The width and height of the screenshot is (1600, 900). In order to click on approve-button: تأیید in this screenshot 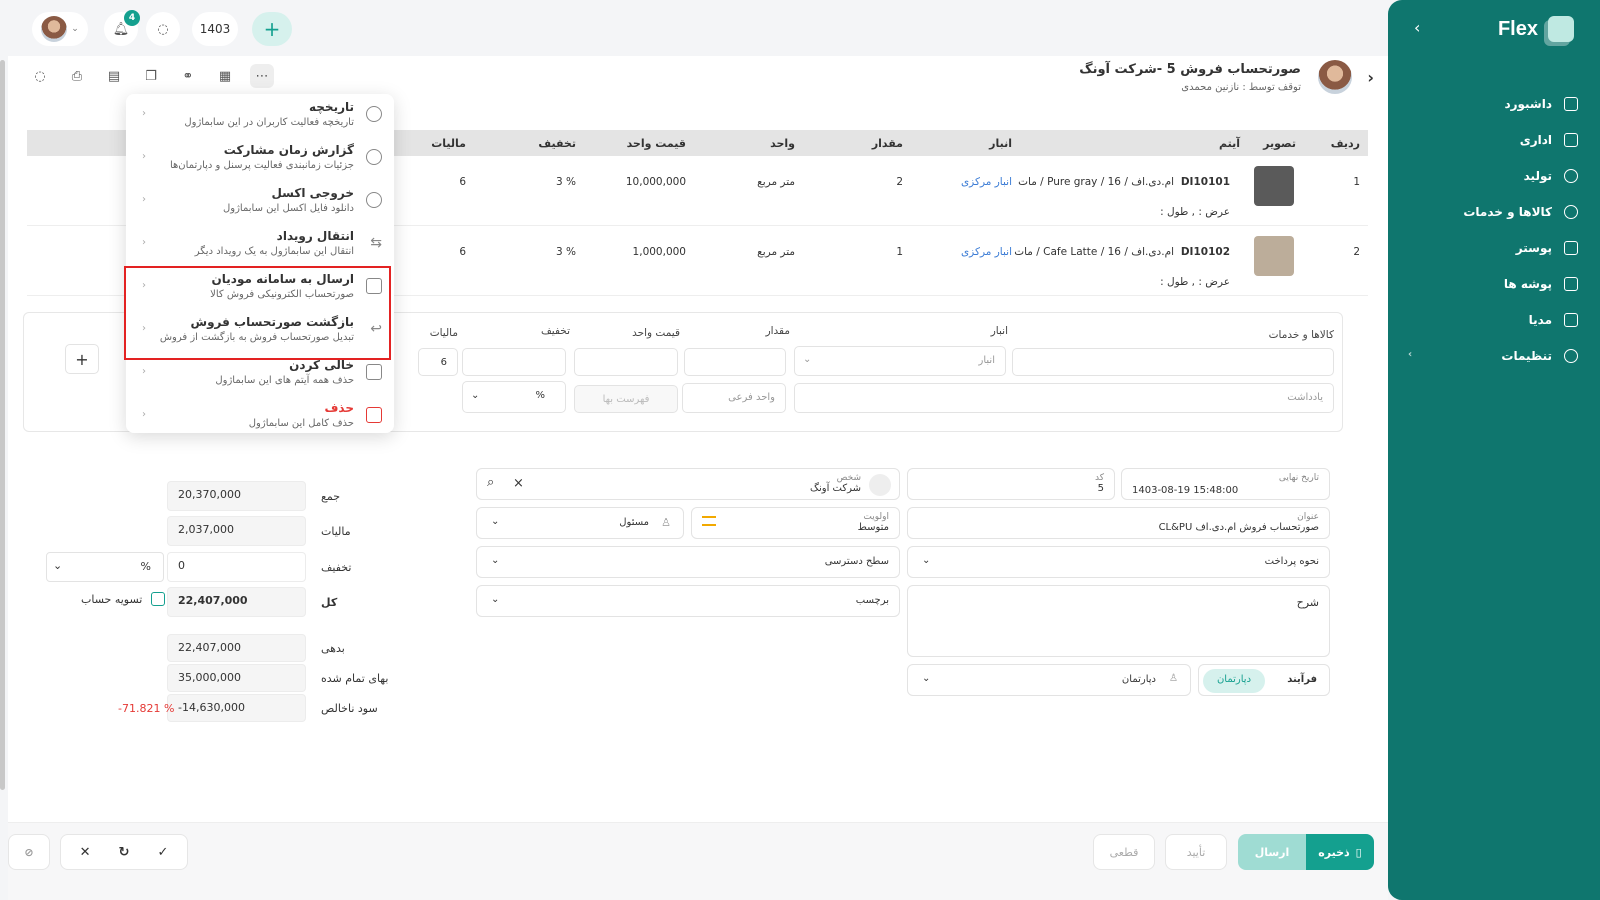, I will do `click(1196, 852)`.